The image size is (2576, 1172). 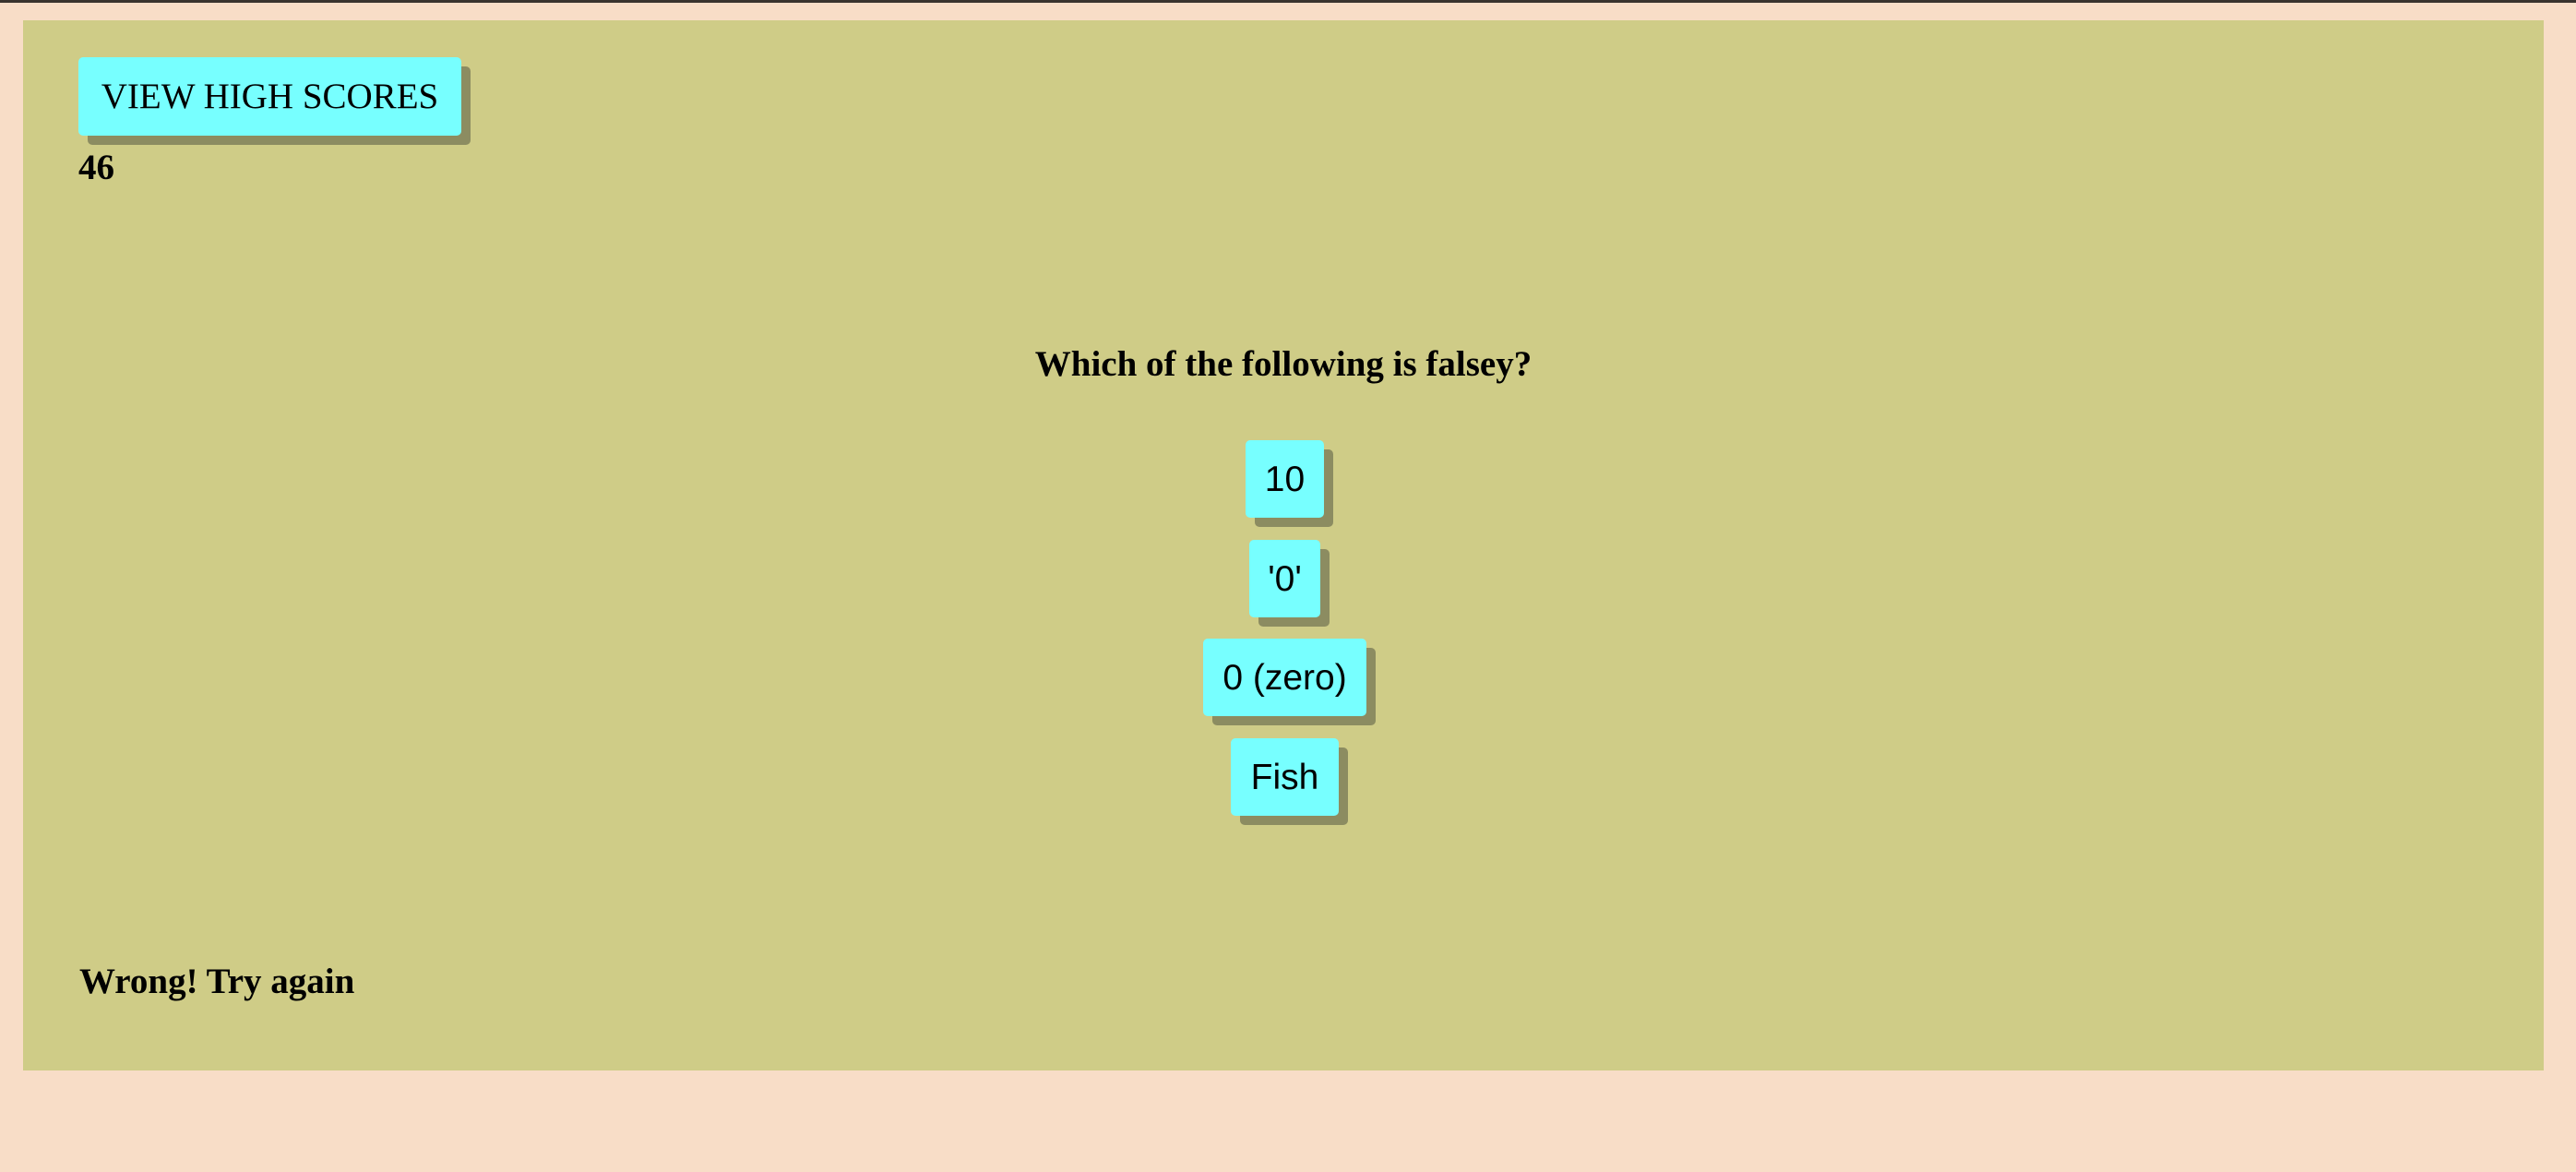 I want to click on answer-button-zero: 0 (zero), so click(x=1285, y=677).